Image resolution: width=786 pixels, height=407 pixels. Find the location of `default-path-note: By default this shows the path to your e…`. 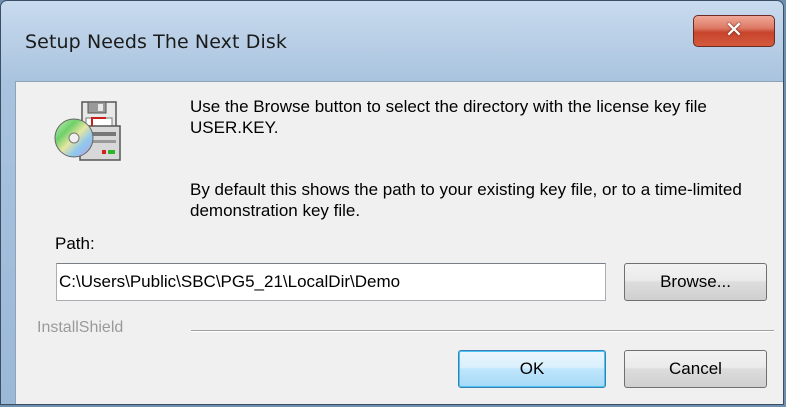

default-path-note: By default this shows the path to your e… is located at coordinates (466, 200).